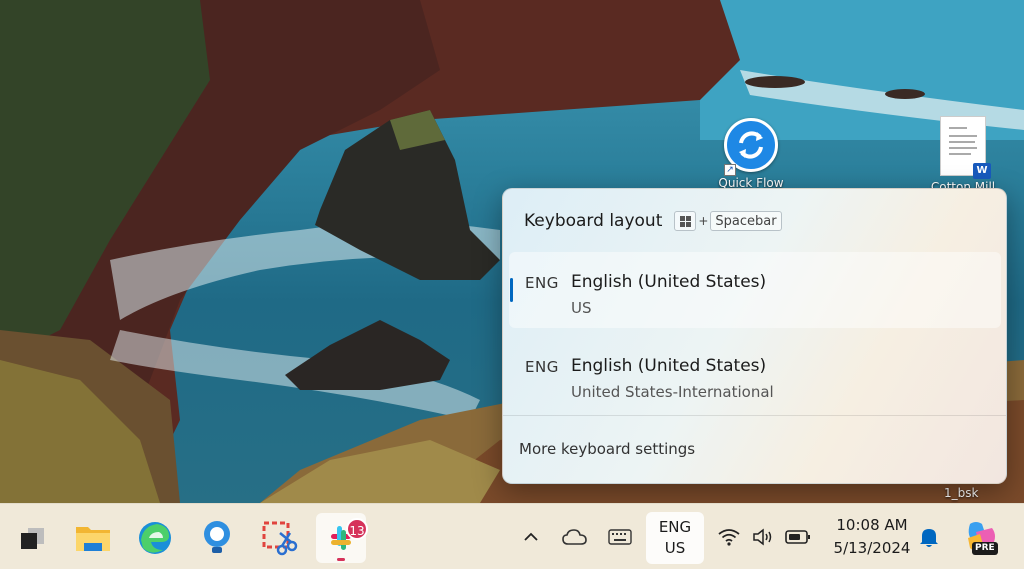 The image size is (1024, 569). I want to click on tips-button, so click(217, 538).